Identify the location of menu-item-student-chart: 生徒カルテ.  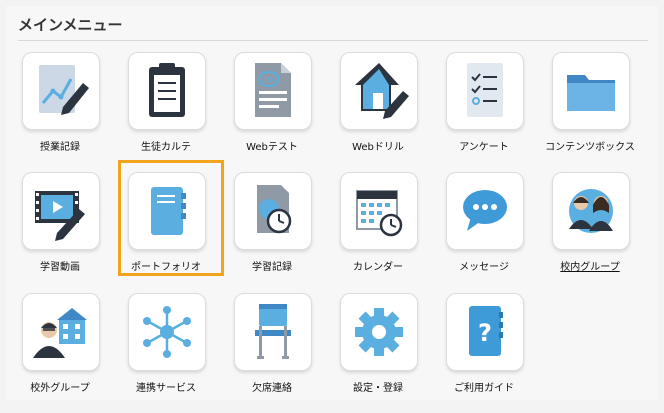
(165, 112).